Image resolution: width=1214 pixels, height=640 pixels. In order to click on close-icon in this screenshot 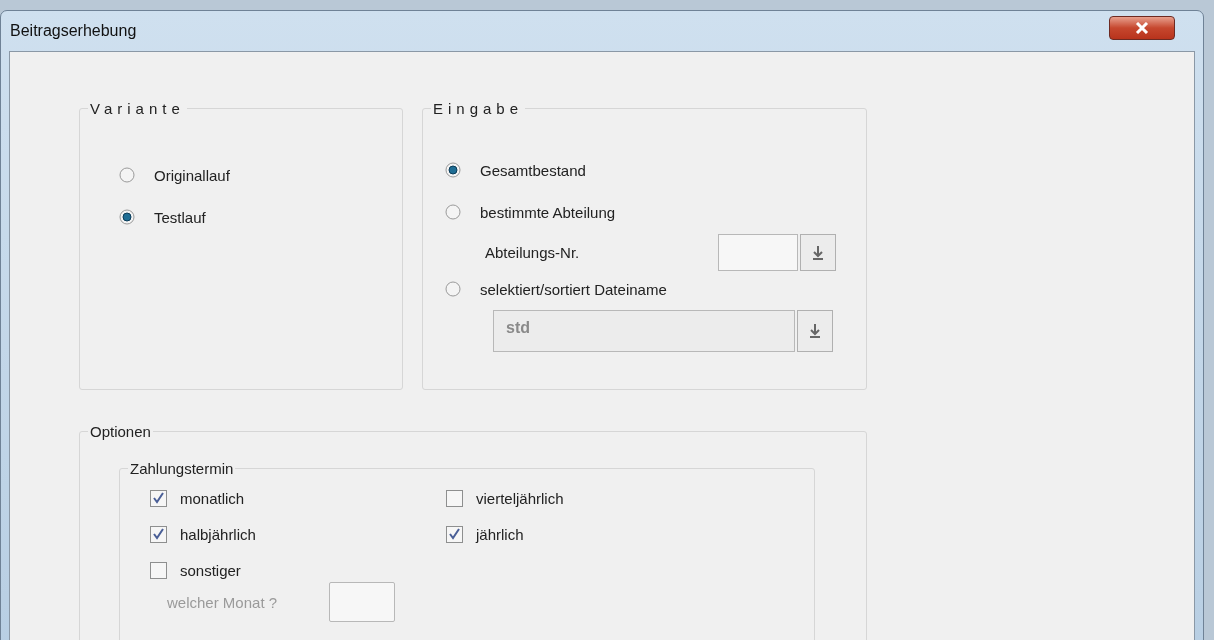, I will do `click(1142, 28)`.